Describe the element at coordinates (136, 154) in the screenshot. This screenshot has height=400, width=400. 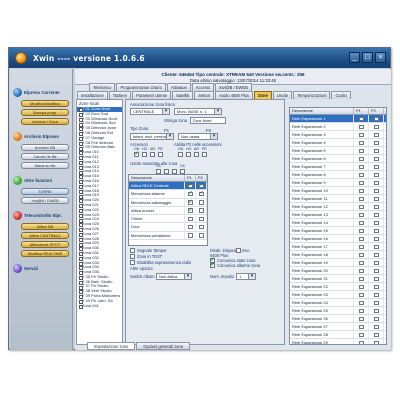
I see `accessori-checkbox` at that location.